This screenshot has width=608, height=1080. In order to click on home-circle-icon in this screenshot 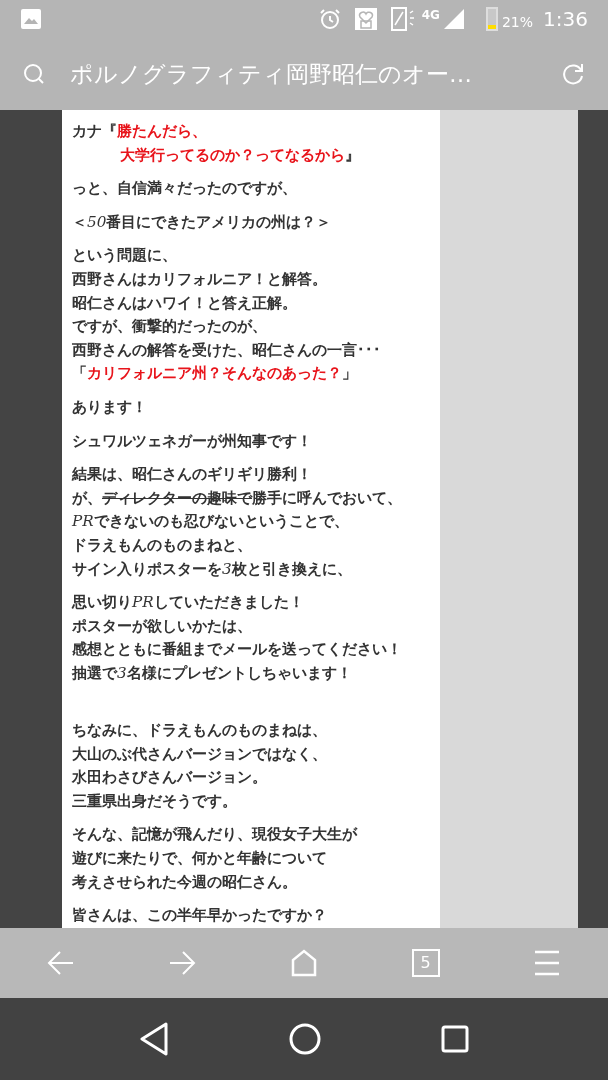, I will do `click(305, 1039)`.